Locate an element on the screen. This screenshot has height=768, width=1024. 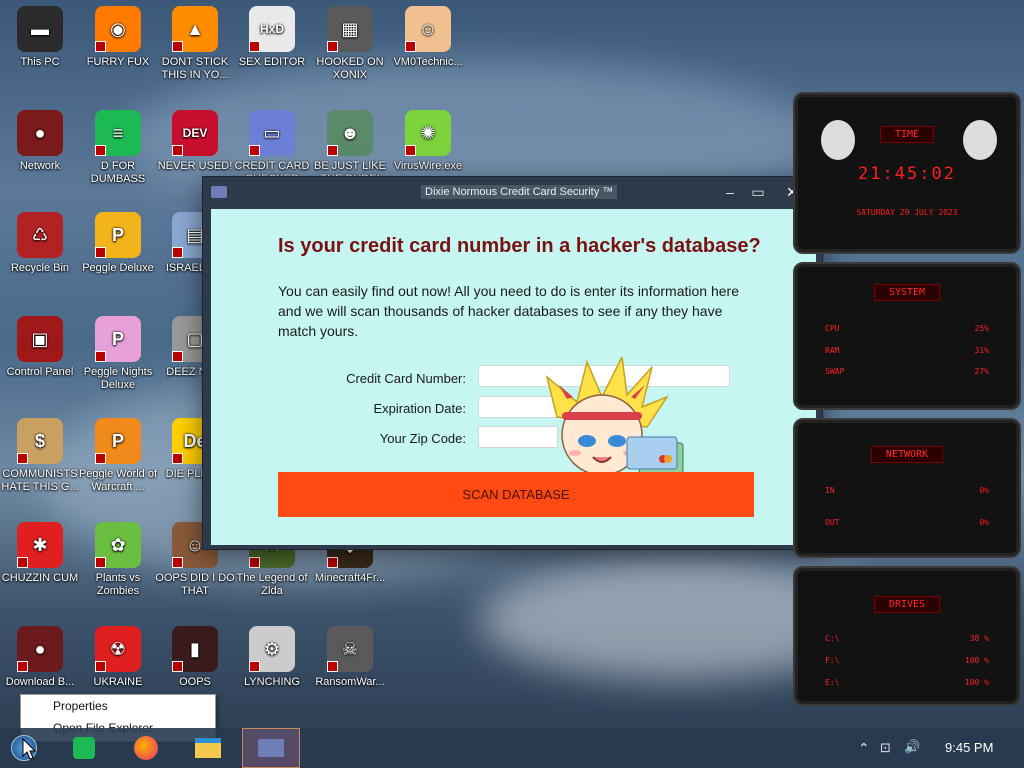
desktop-icon: ● Network is located at coordinates (40, 141).